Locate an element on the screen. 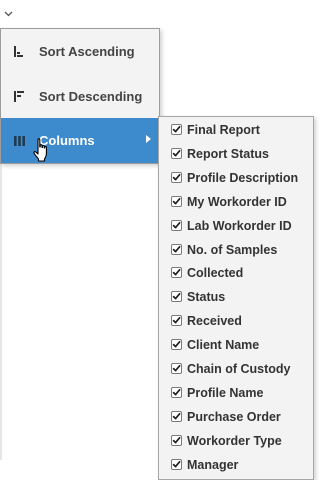 Image resolution: width=320 pixels, height=480 pixels. sort-descending-item: Sort Descending is located at coordinates (80, 96).